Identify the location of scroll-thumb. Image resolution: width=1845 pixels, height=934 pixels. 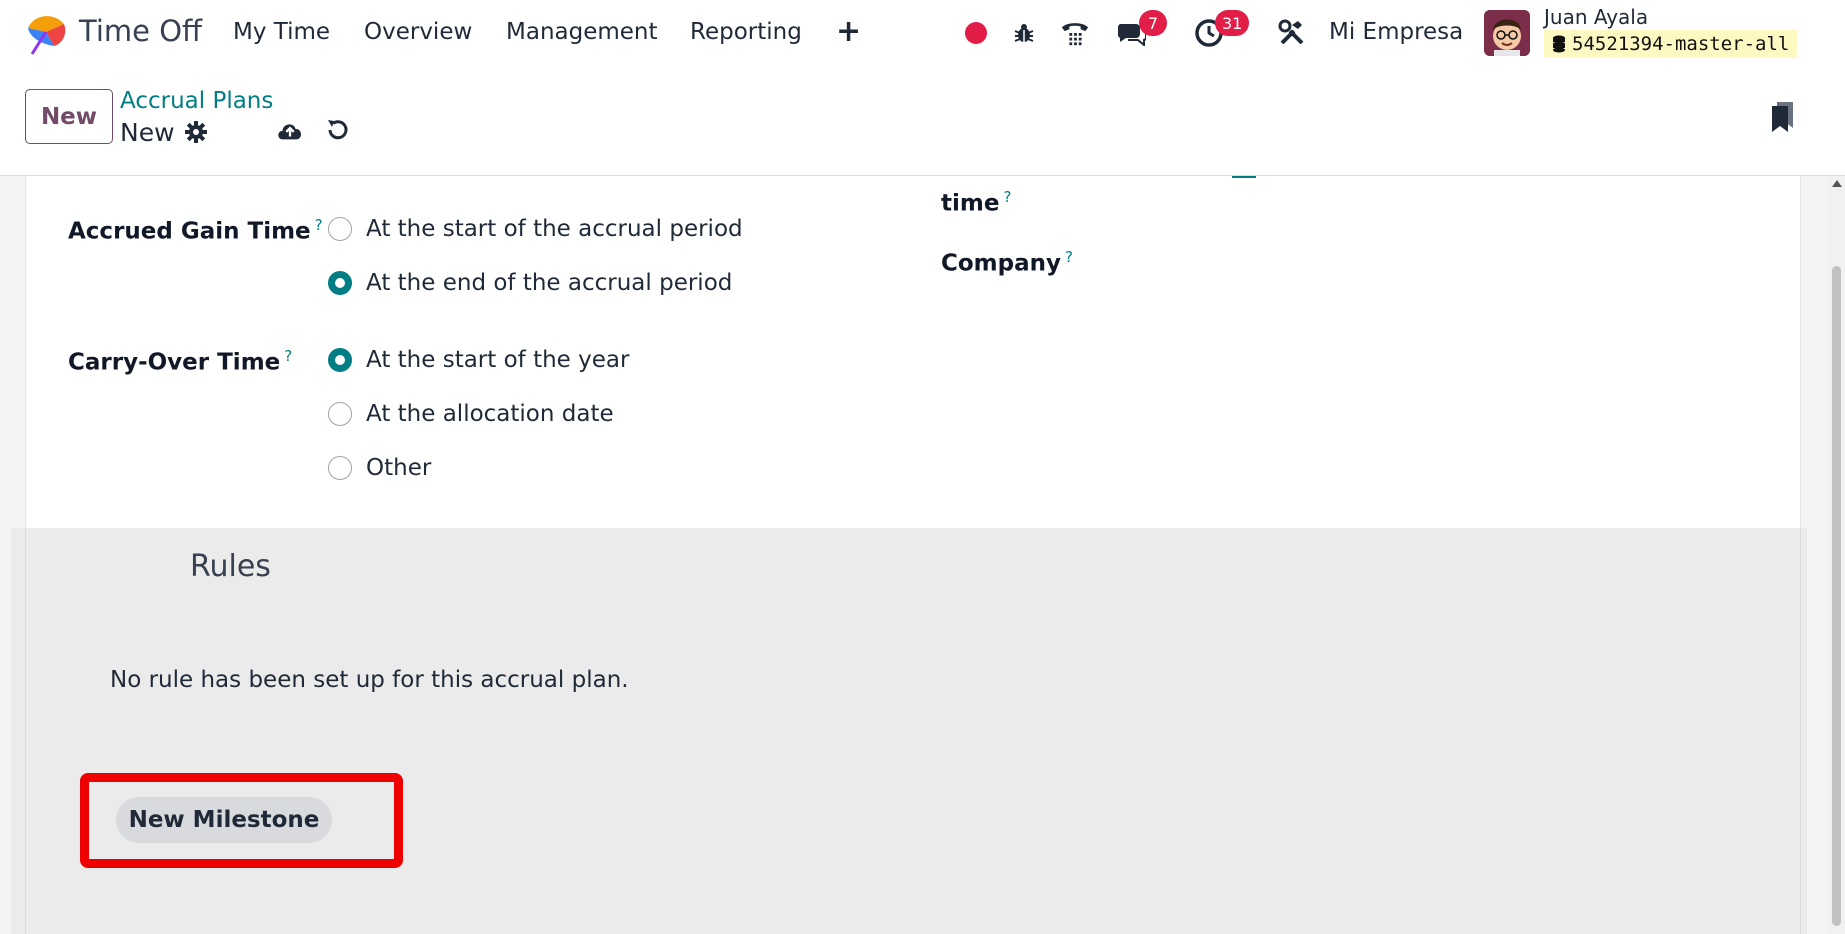
(1836, 596).